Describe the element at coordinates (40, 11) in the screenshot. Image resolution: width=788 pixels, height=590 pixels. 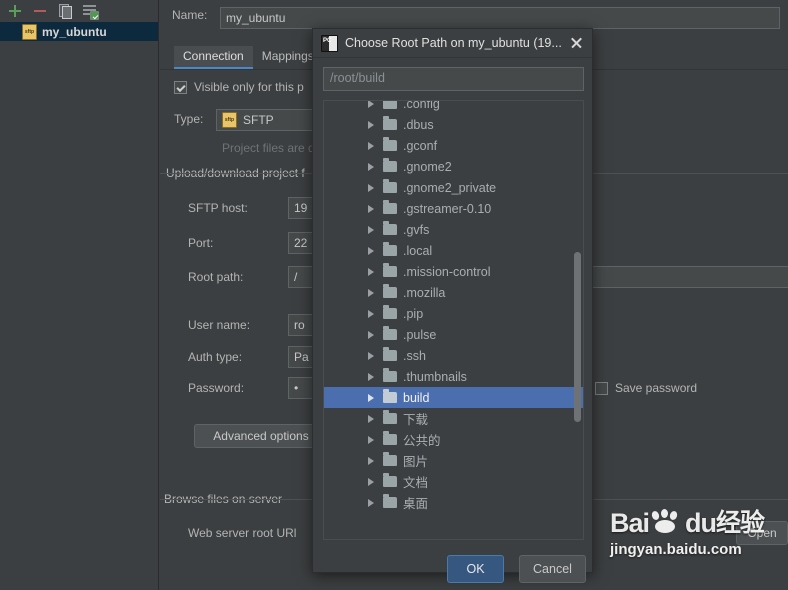
I see `remove-icon` at that location.